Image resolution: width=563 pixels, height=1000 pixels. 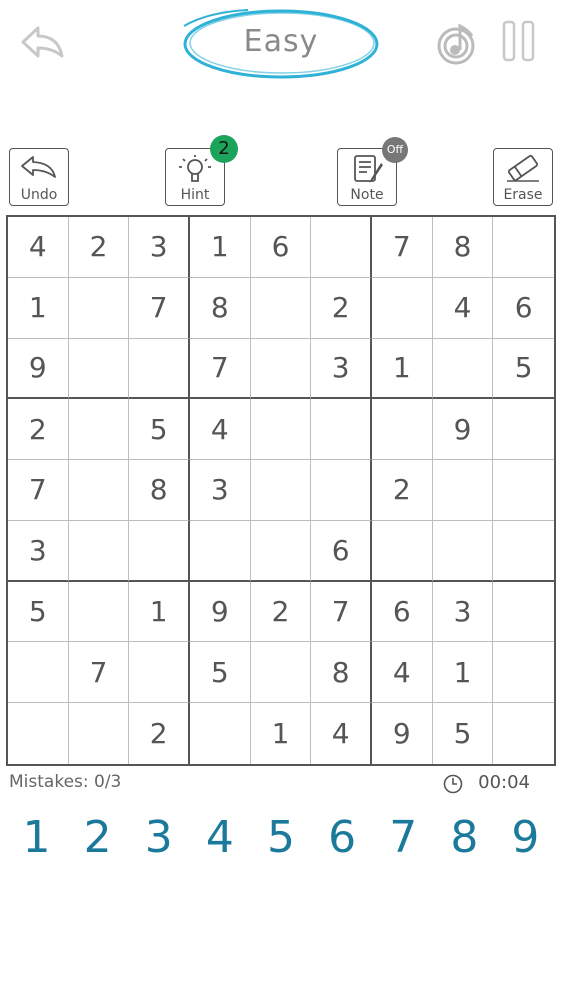 I want to click on pause-icon, so click(x=518, y=41).